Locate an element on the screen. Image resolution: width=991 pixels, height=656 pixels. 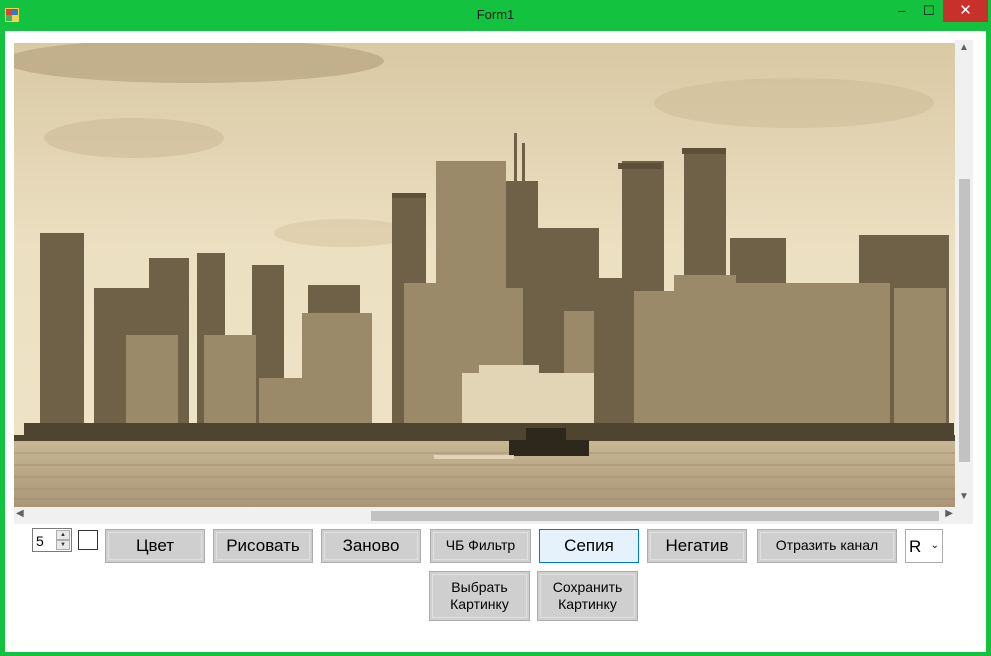
bw-filter-button: ЧБ Фильтр is located at coordinates (480, 546).